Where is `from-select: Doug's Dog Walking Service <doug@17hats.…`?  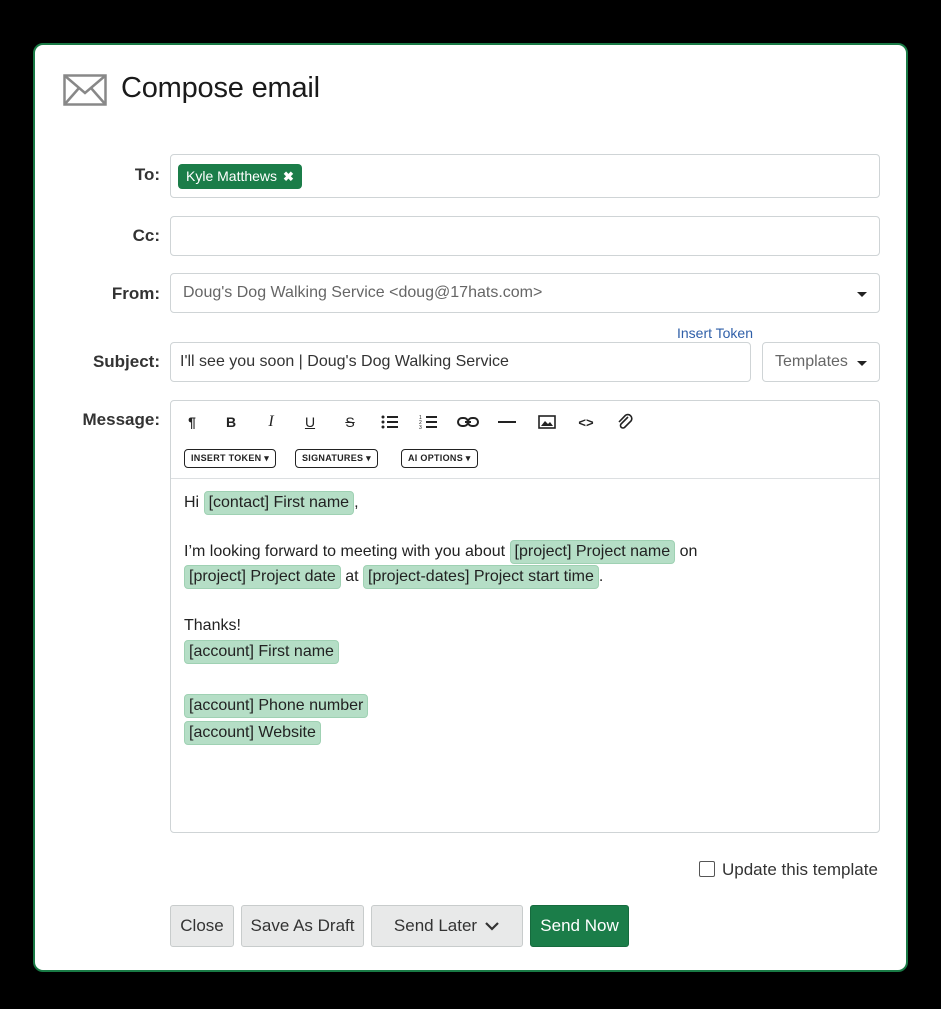
from-select: Doug's Dog Walking Service <doug@17hats.… is located at coordinates (525, 293).